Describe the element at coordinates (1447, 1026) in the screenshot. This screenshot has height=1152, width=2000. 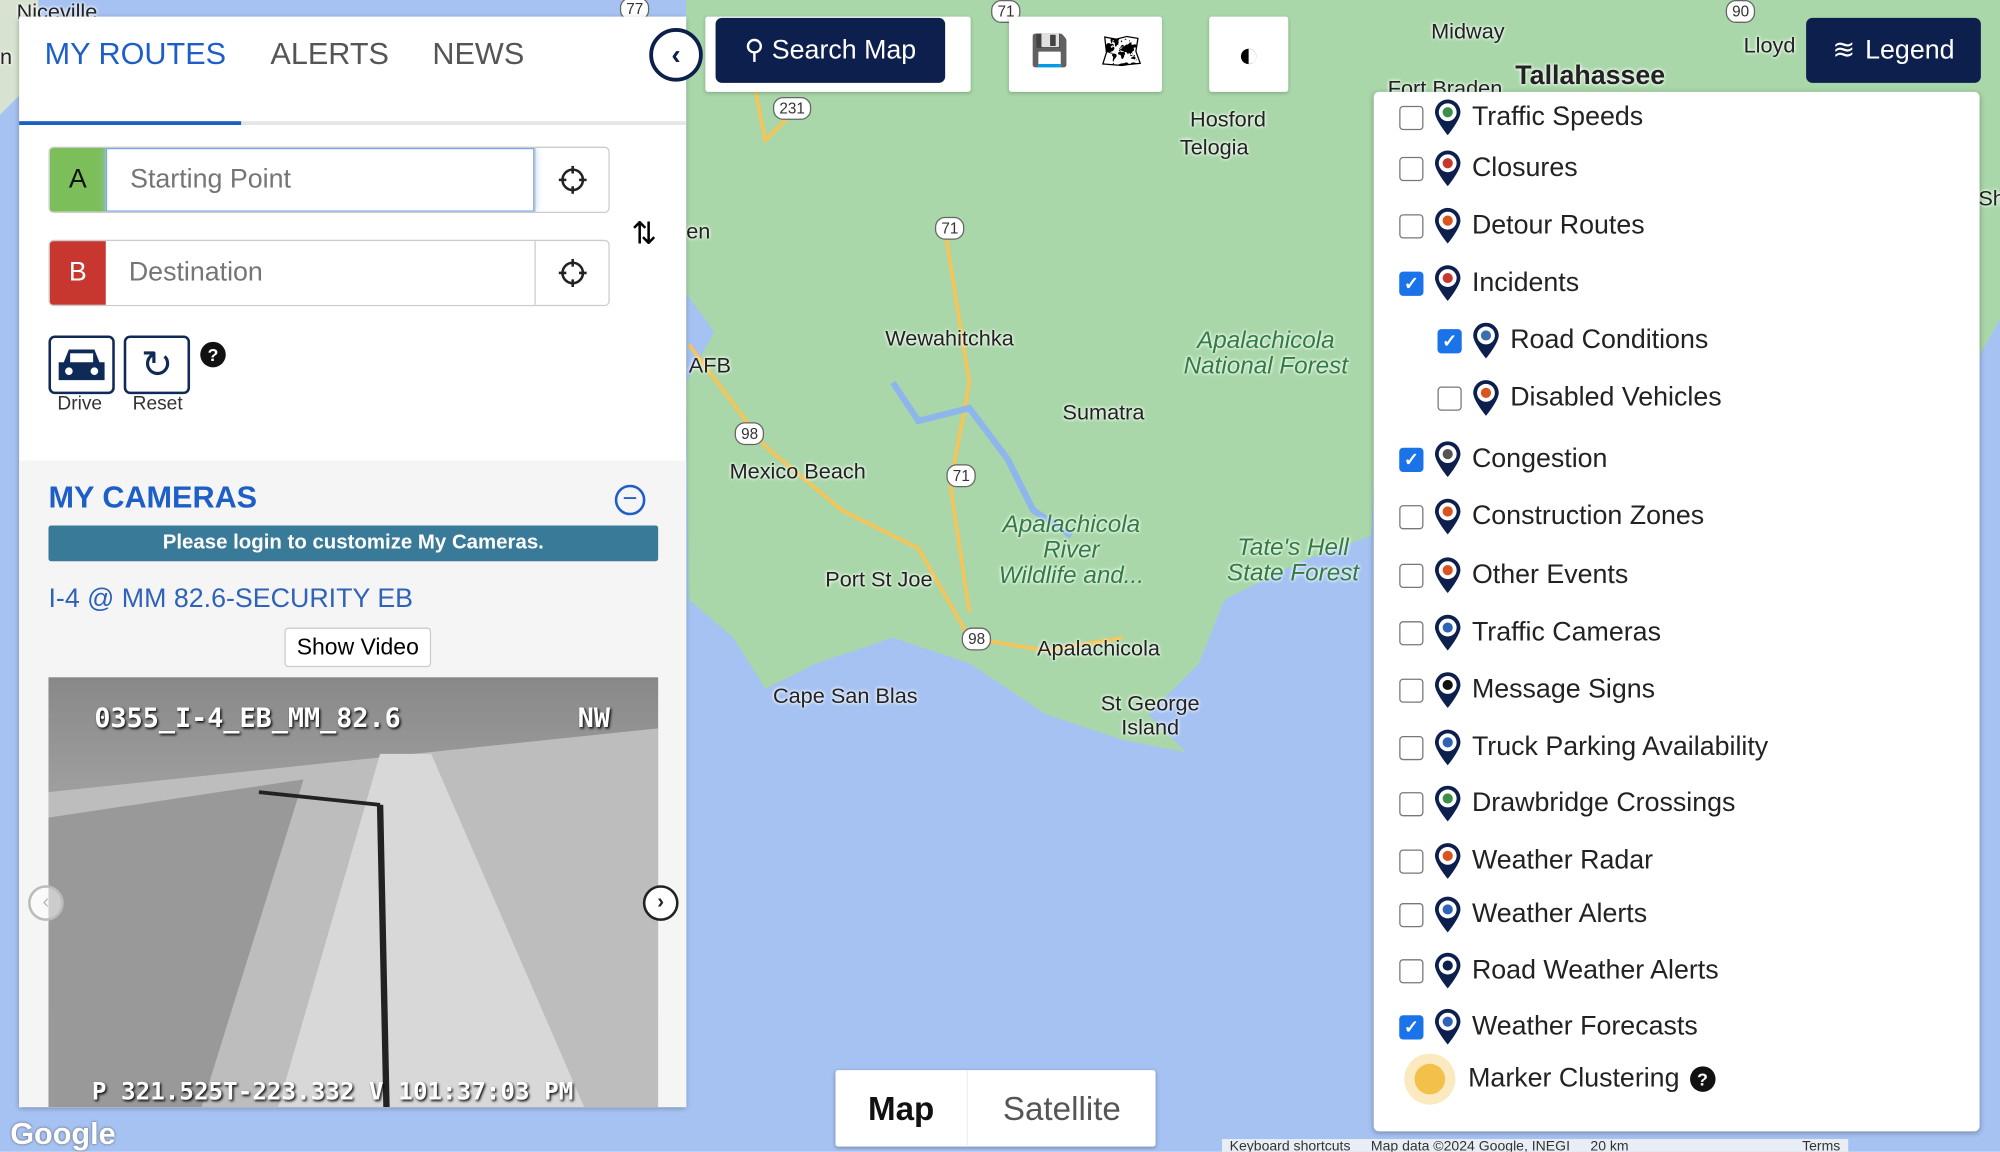
I see `weather-forecast-icon` at that location.